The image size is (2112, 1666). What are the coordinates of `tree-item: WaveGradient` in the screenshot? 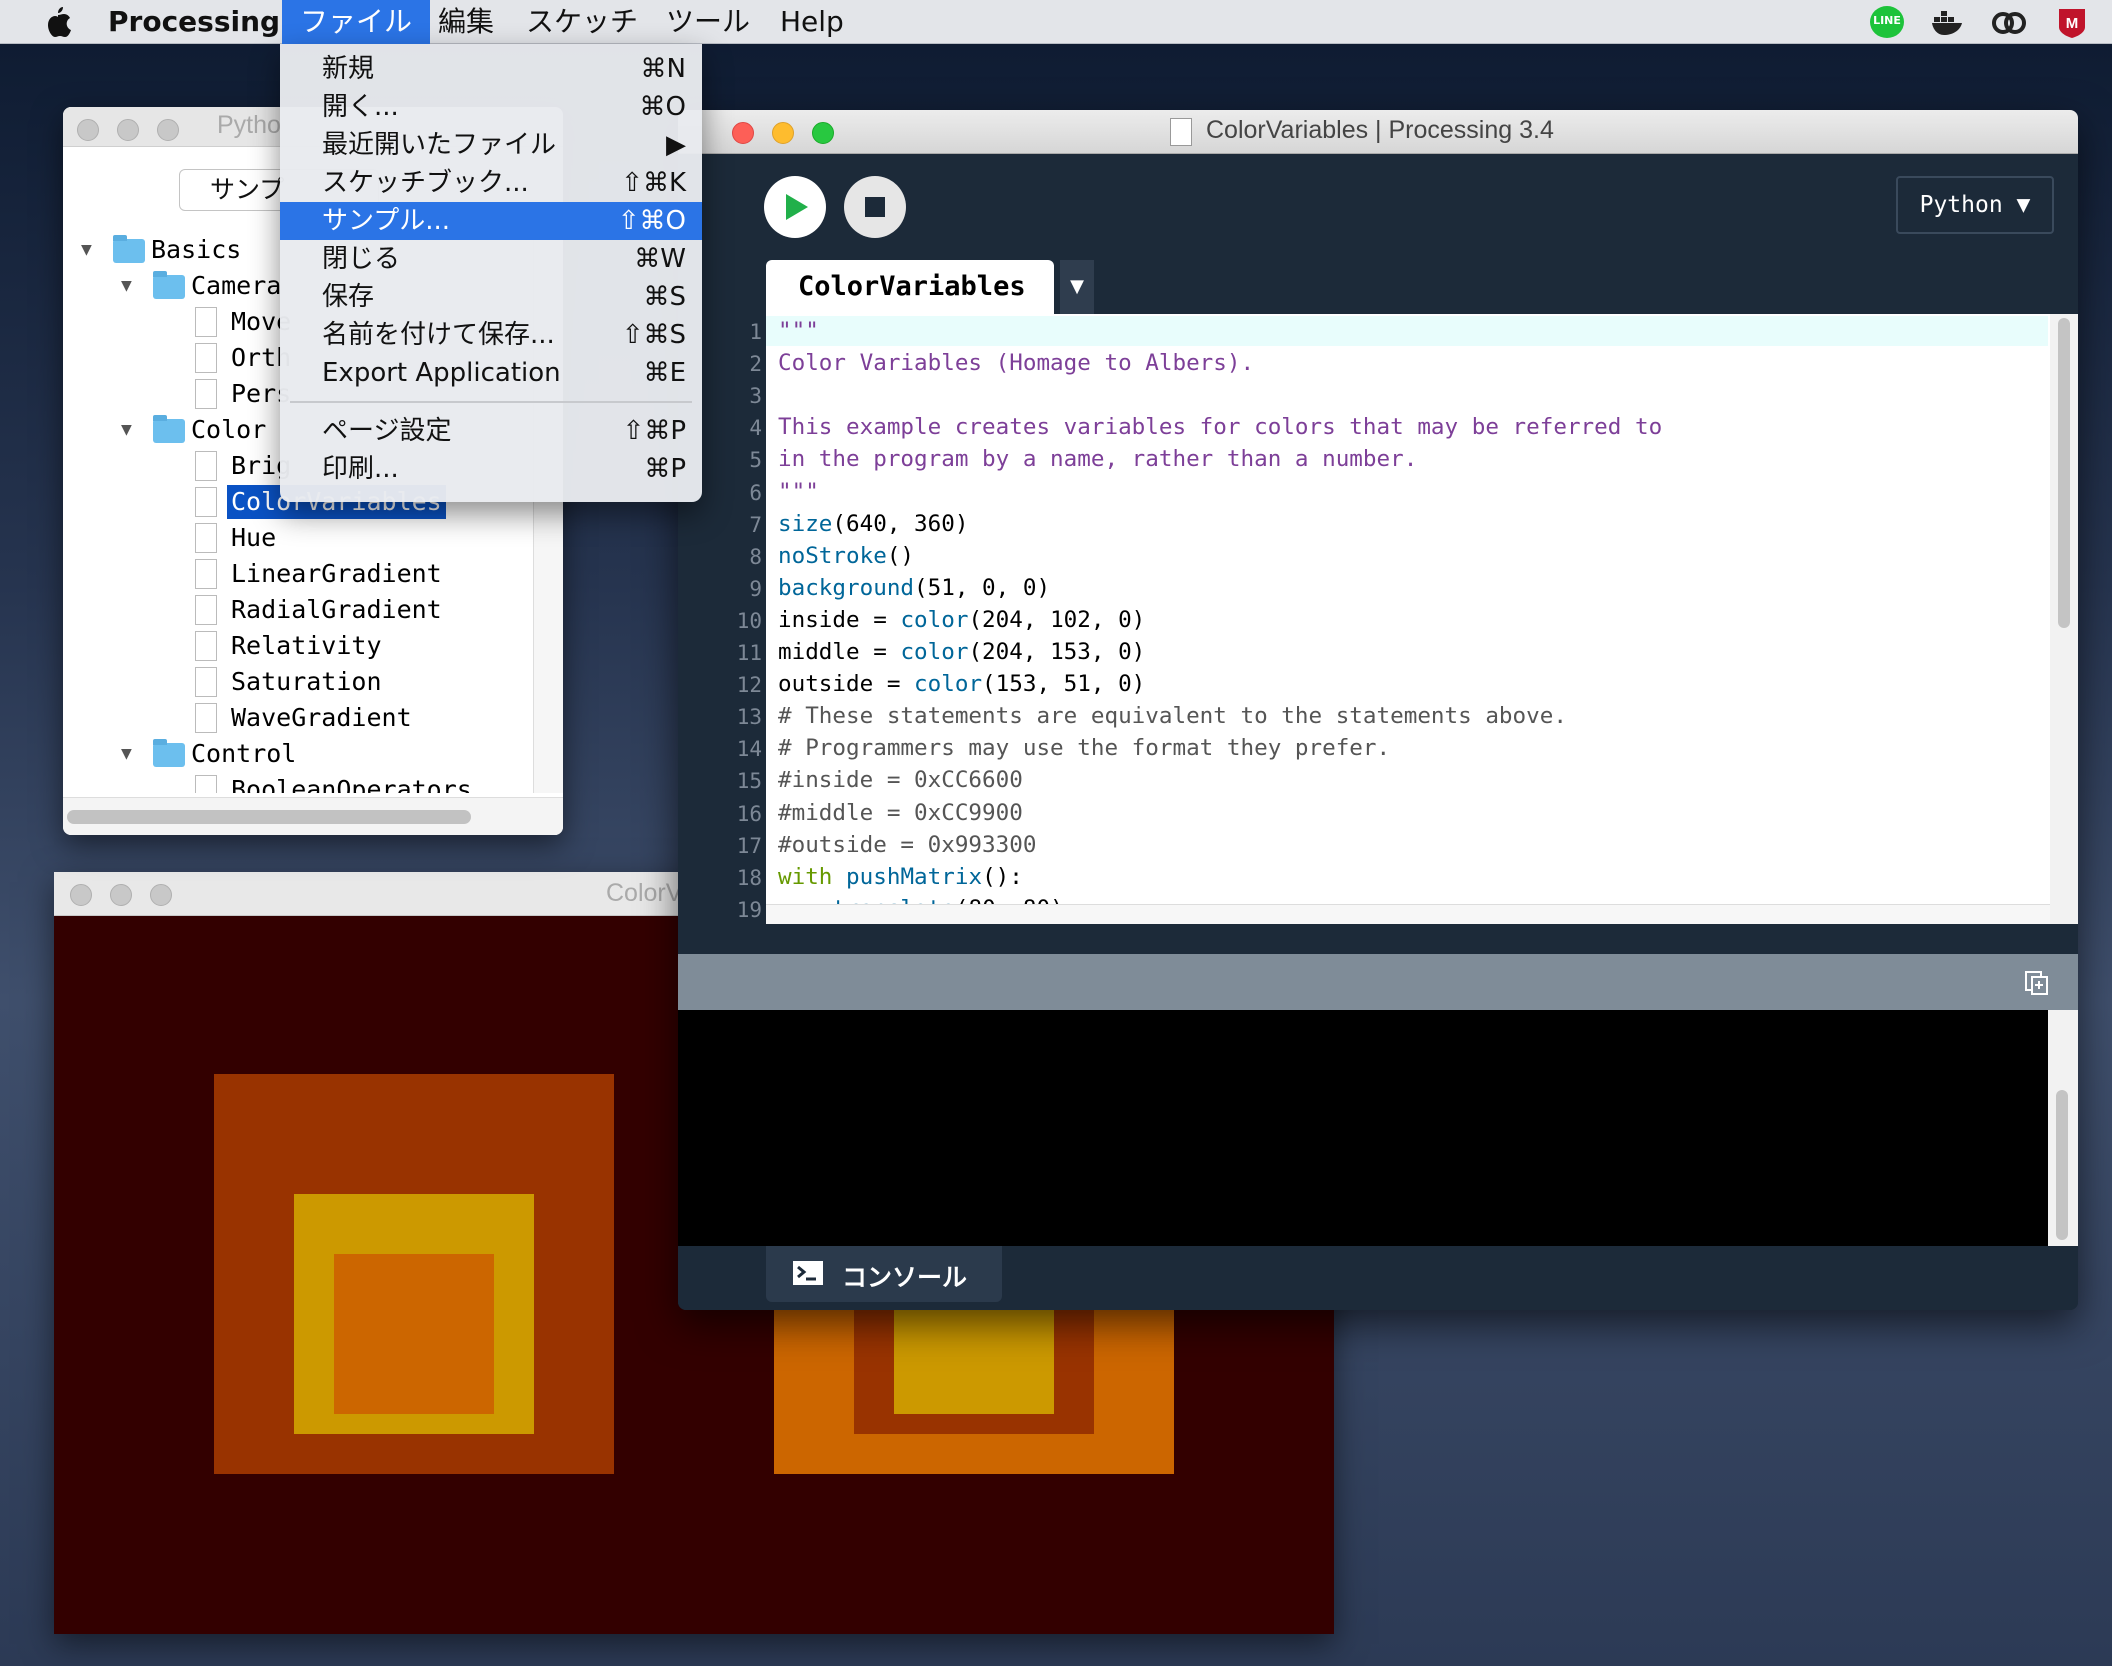 It's located at (298, 718).